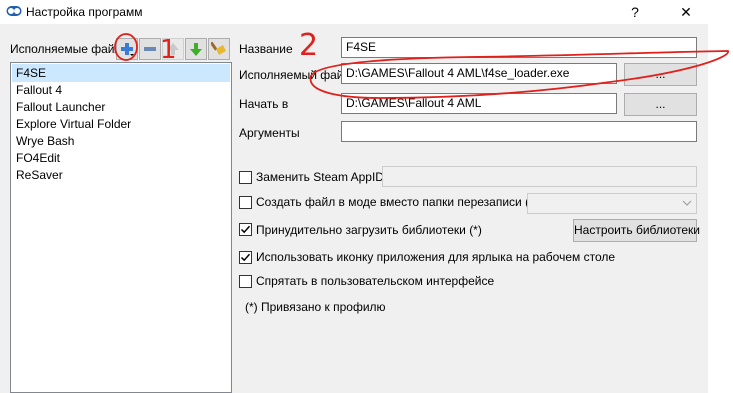 Image resolution: width=733 pixels, height=393 pixels. What do you see at coordinates (264, 104) in the screenshot?
I see `start-in-label: Начать в` at bounding box center [264, 104].